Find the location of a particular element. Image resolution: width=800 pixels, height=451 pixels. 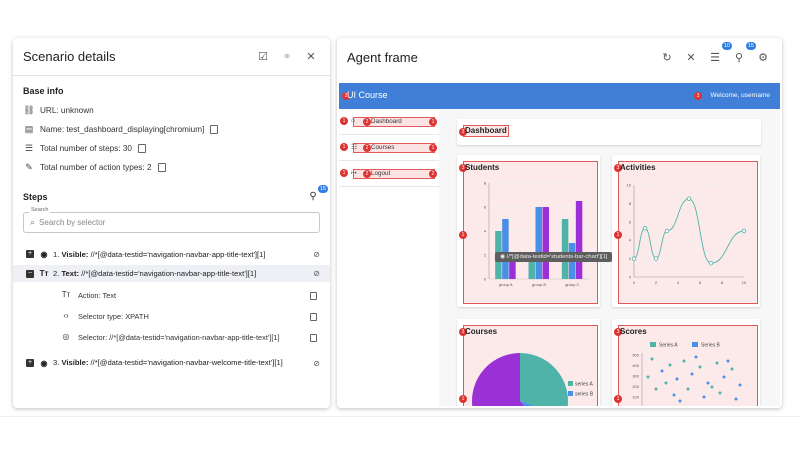

nav-item-courses: 1 ☷ 2 Courses 1 is located at coordinates (389, 148).